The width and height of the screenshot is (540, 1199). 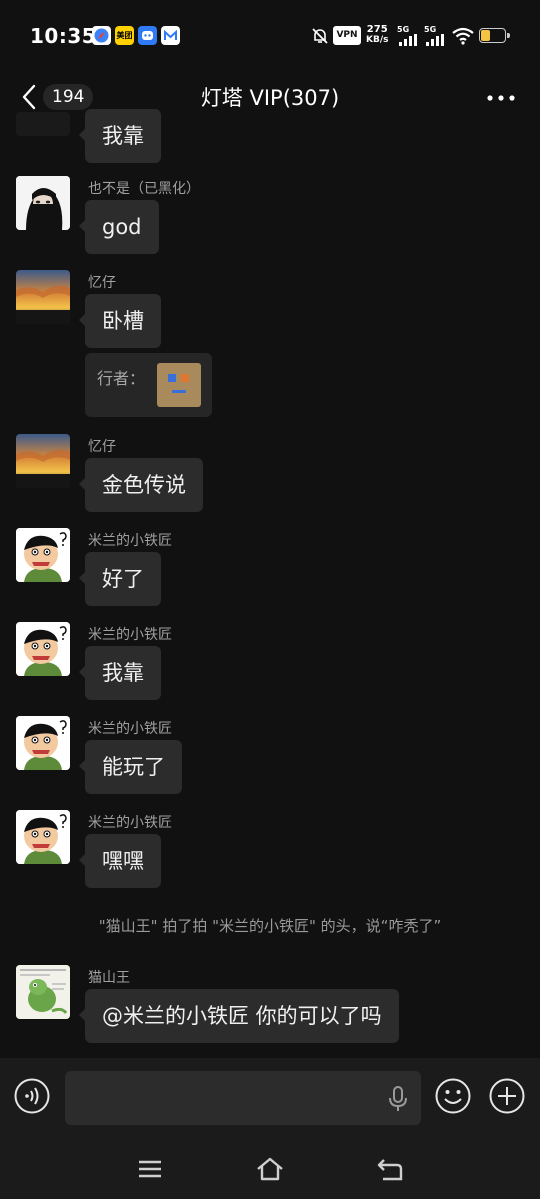 I want to click on compass-app-icon, so click(x=101, y=35).